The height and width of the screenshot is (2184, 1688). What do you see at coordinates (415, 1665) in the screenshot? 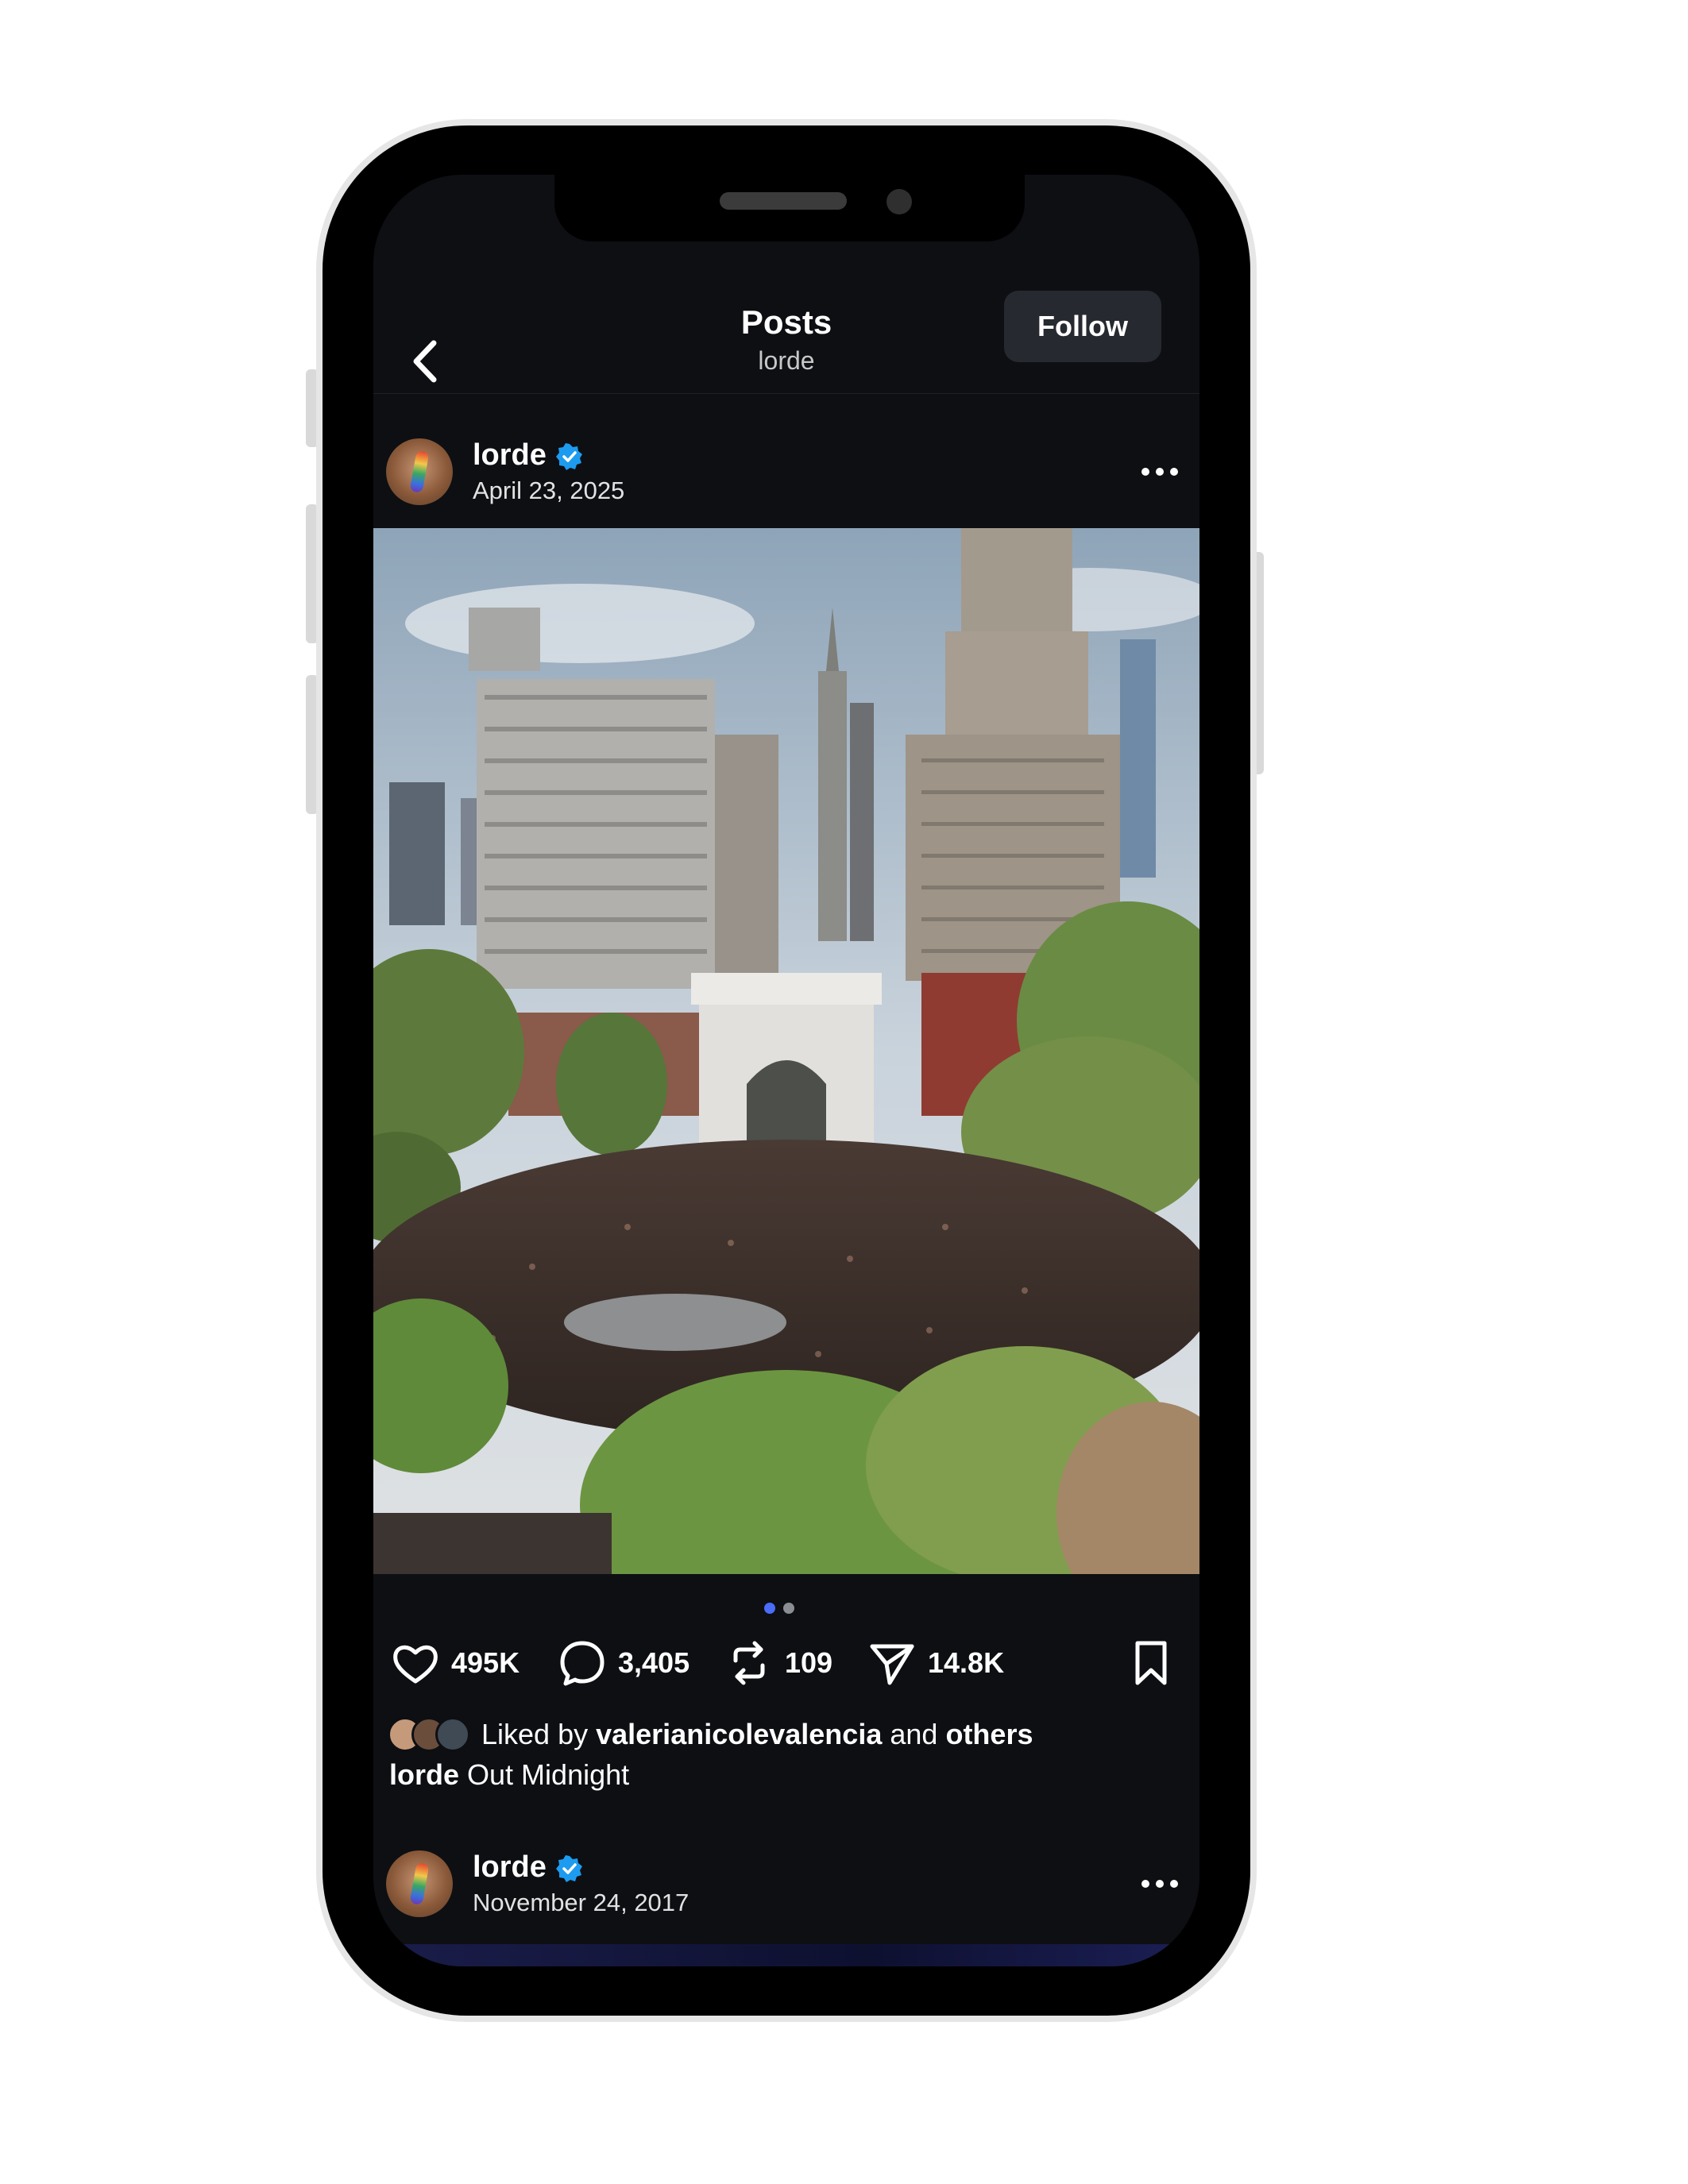
I see `heart-icon` at bounding box center [415, 1665].